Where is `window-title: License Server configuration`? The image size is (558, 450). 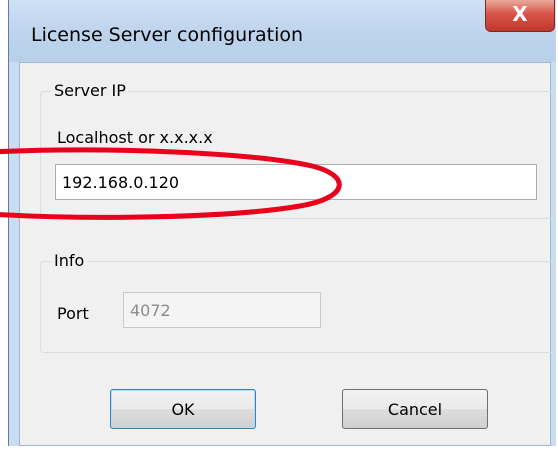 window-title: License Server configuration is located at coordinates (167, 35).